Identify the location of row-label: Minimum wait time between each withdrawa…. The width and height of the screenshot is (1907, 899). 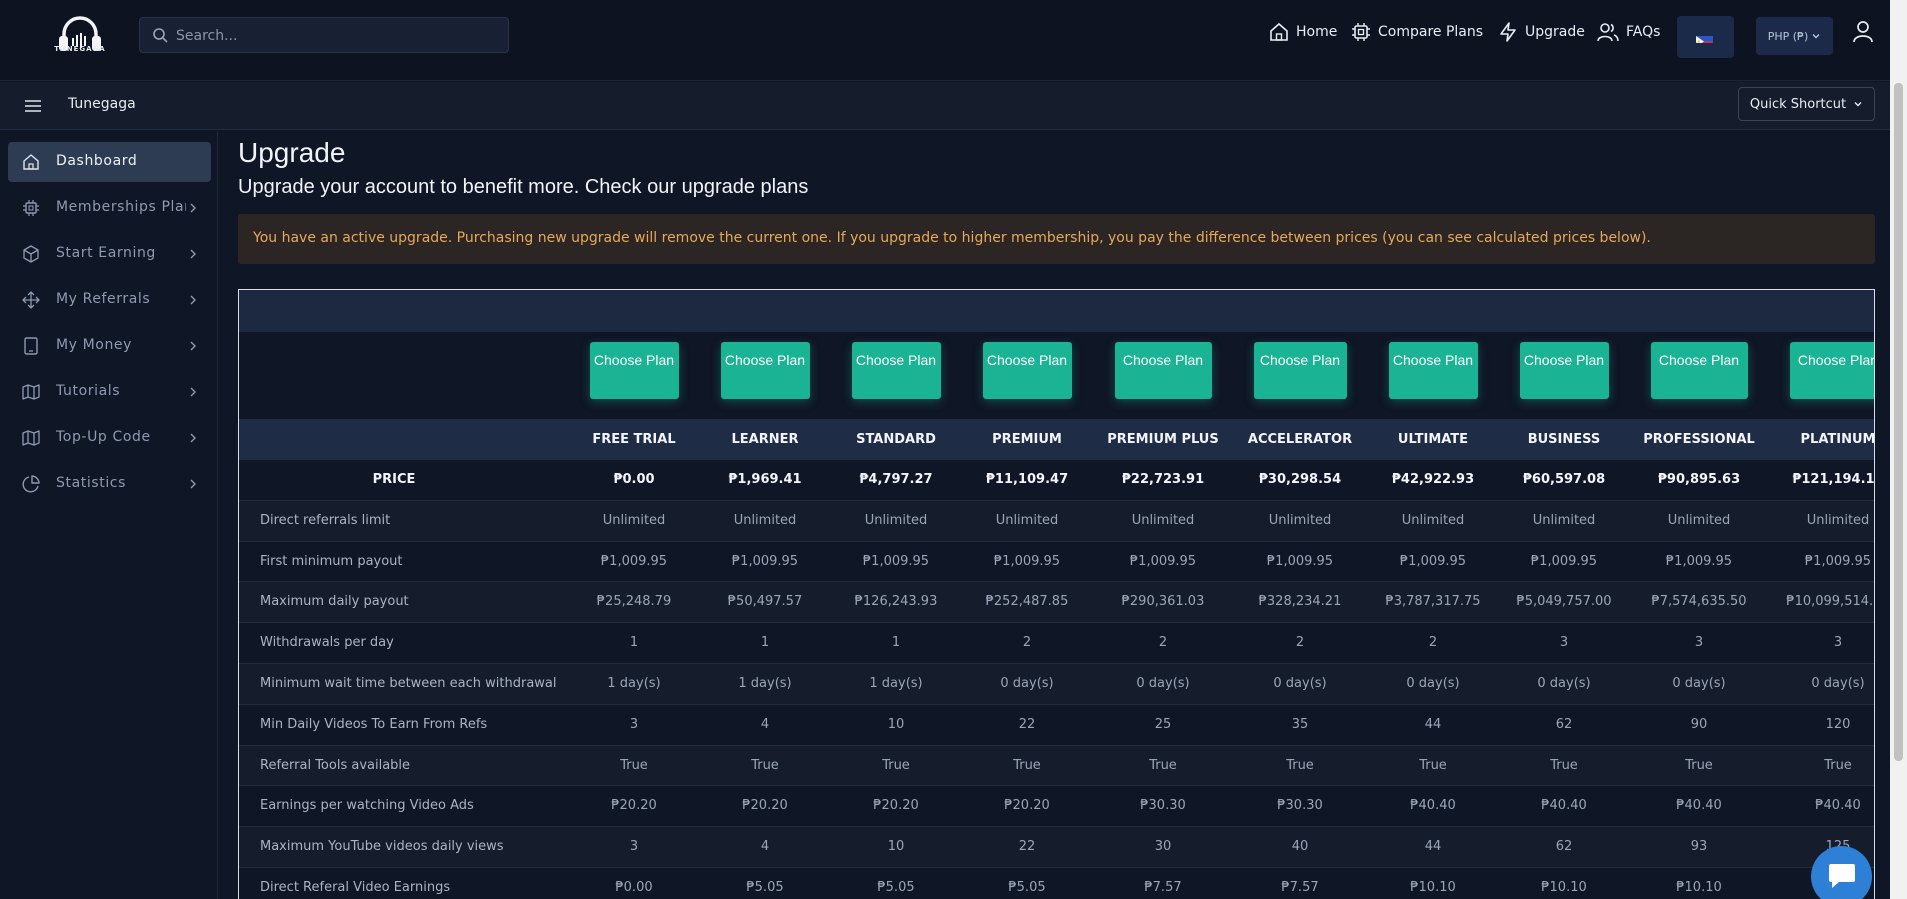
(408, 683).